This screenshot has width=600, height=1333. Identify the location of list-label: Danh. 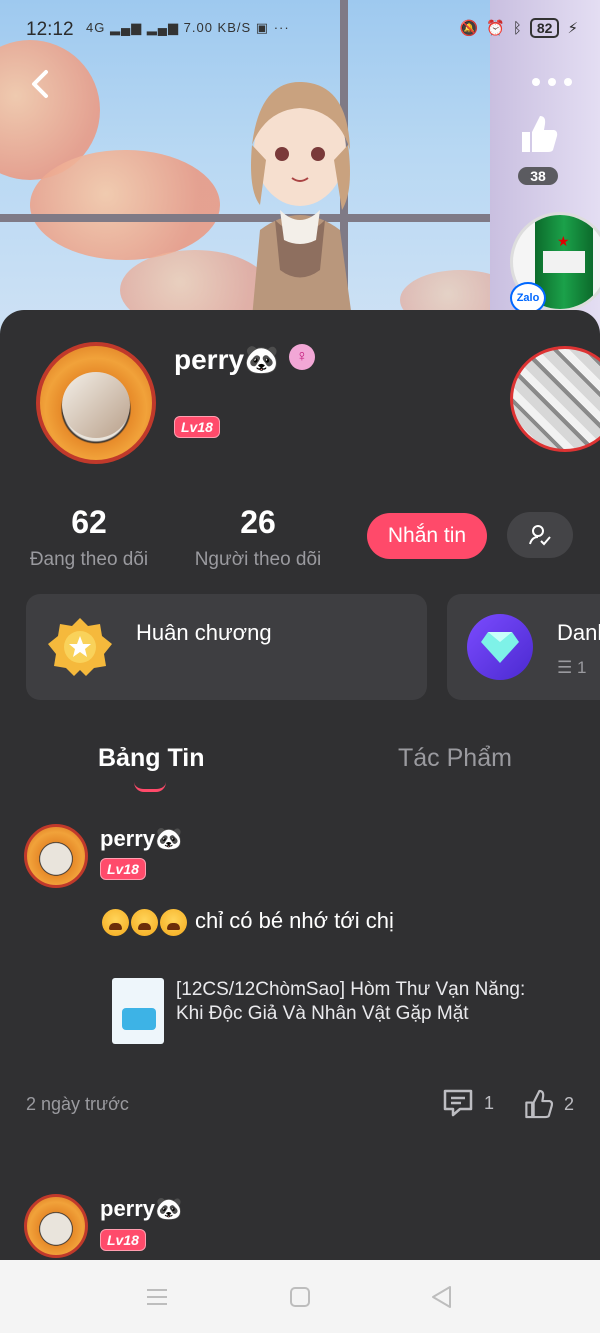
(578, 632).